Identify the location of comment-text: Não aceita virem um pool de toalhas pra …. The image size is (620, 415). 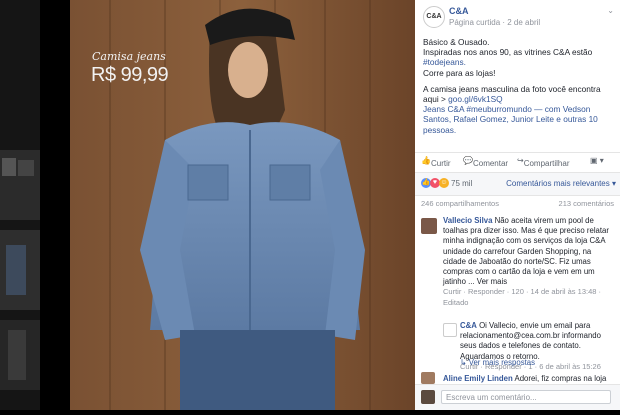
(526, 251).